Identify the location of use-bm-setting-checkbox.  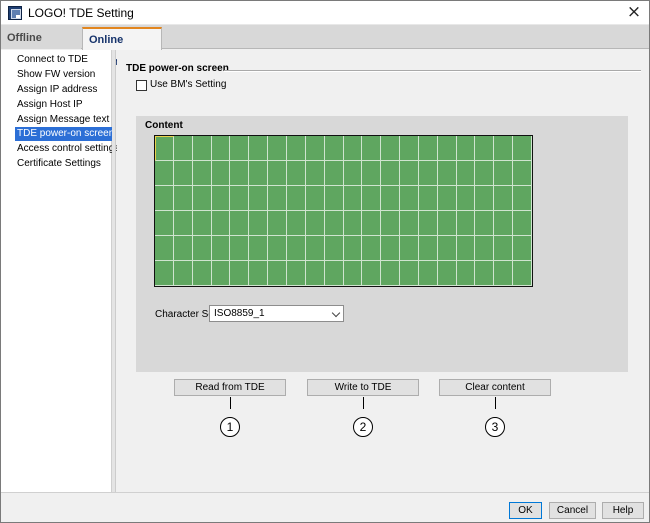
(141, 85).